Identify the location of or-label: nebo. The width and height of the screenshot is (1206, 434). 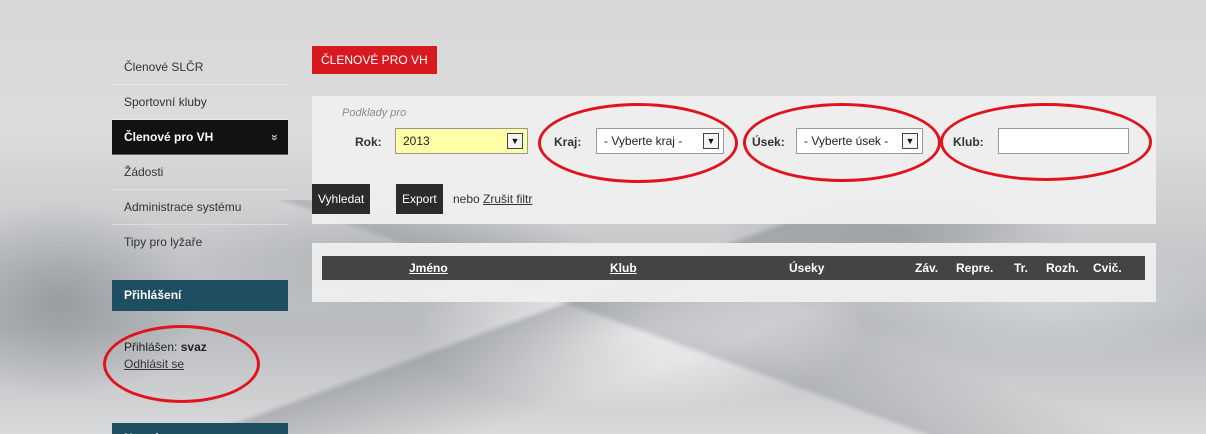
(466, 199).